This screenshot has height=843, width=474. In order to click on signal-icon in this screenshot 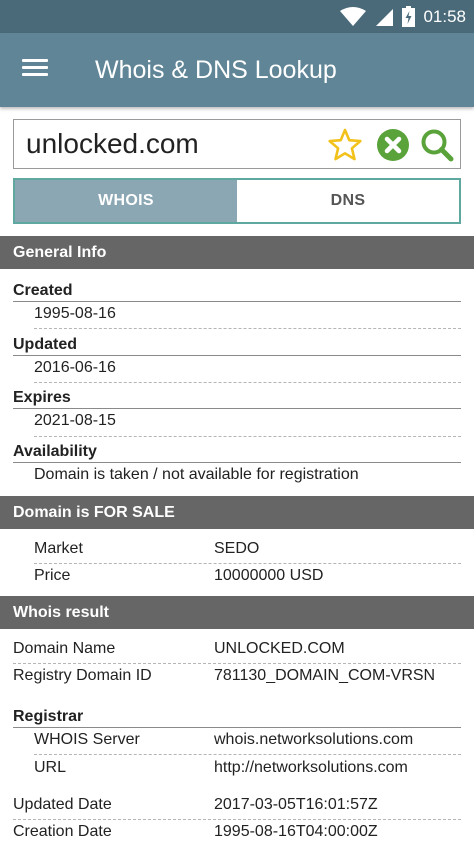, I will do `click(385, 17)`.